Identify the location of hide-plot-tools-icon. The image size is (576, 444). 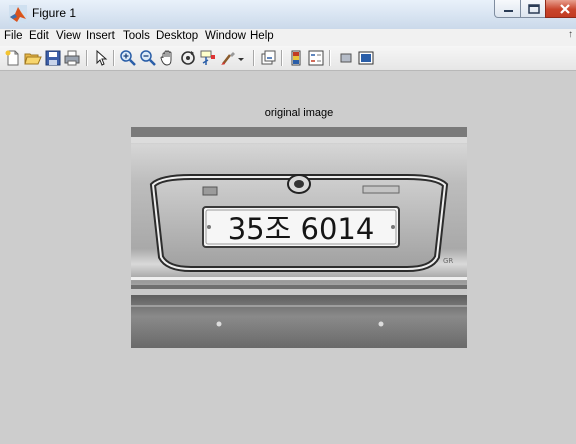
(346, 58).